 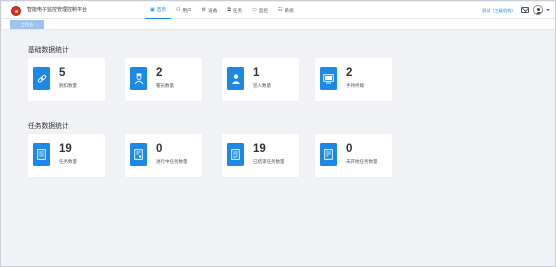 I want to click on nav-item-monitor: ▭ 监控, so click(x=260, y=10).